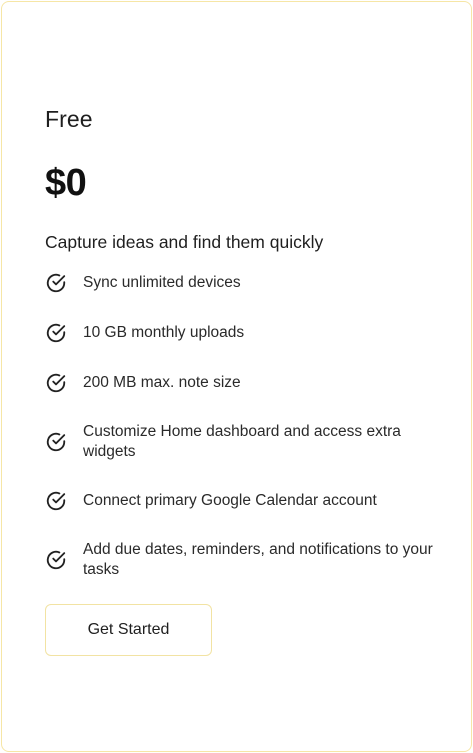 The height and width of the screenshot is (753, 473). I want to click on feature-label: 200 MB max. note size, so click(162, 382).